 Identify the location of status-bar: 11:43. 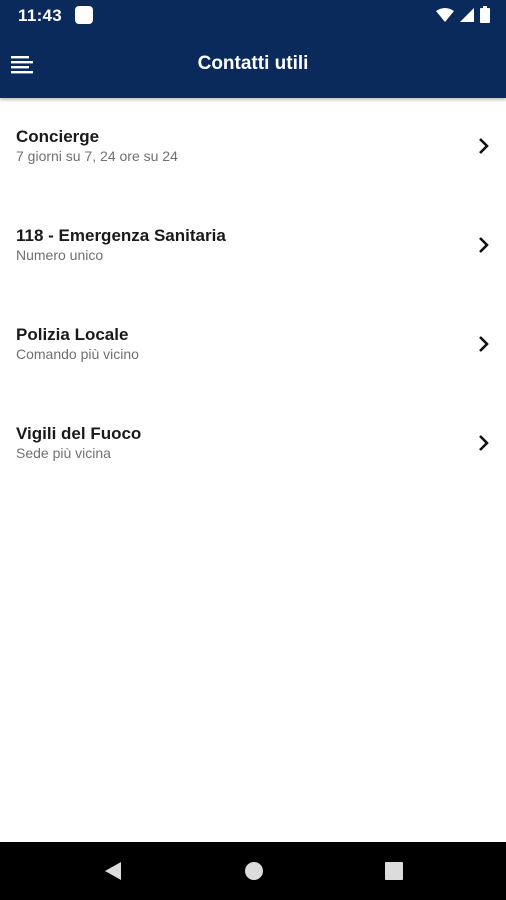
(253, 16).